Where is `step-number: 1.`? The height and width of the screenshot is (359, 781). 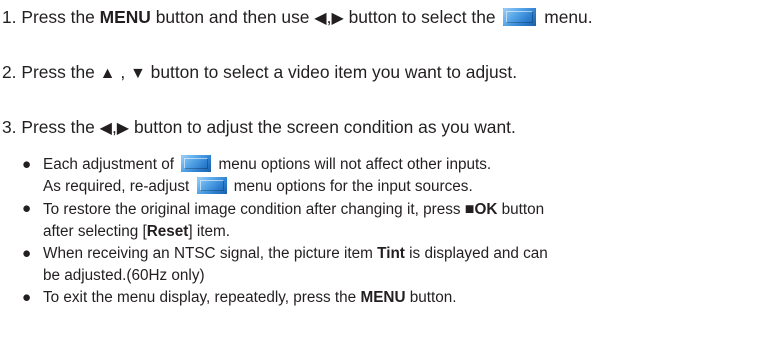 step-number: 1. is located at coordinates (9, 17).